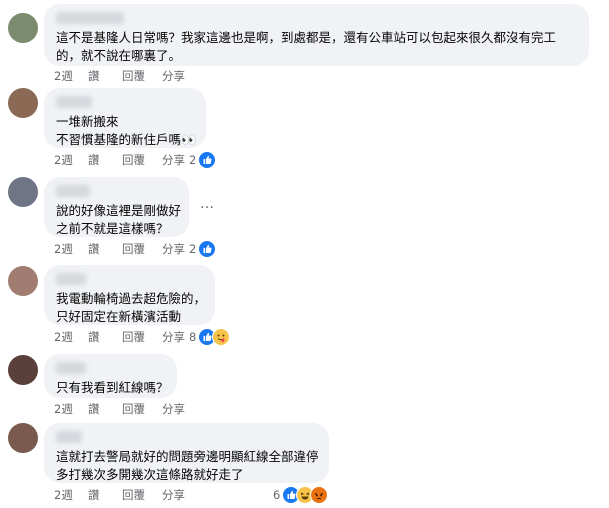 This screenshot has height=508, width=609. What do you see at coordinates (306, 37) in the screenshot?
I see `comment-text-line: 這不是基隆人日常嗎？我家這邊也是啊，到處都是，還有公車站可以包起來很久都沒有完工` at bounding box center [306, 37].